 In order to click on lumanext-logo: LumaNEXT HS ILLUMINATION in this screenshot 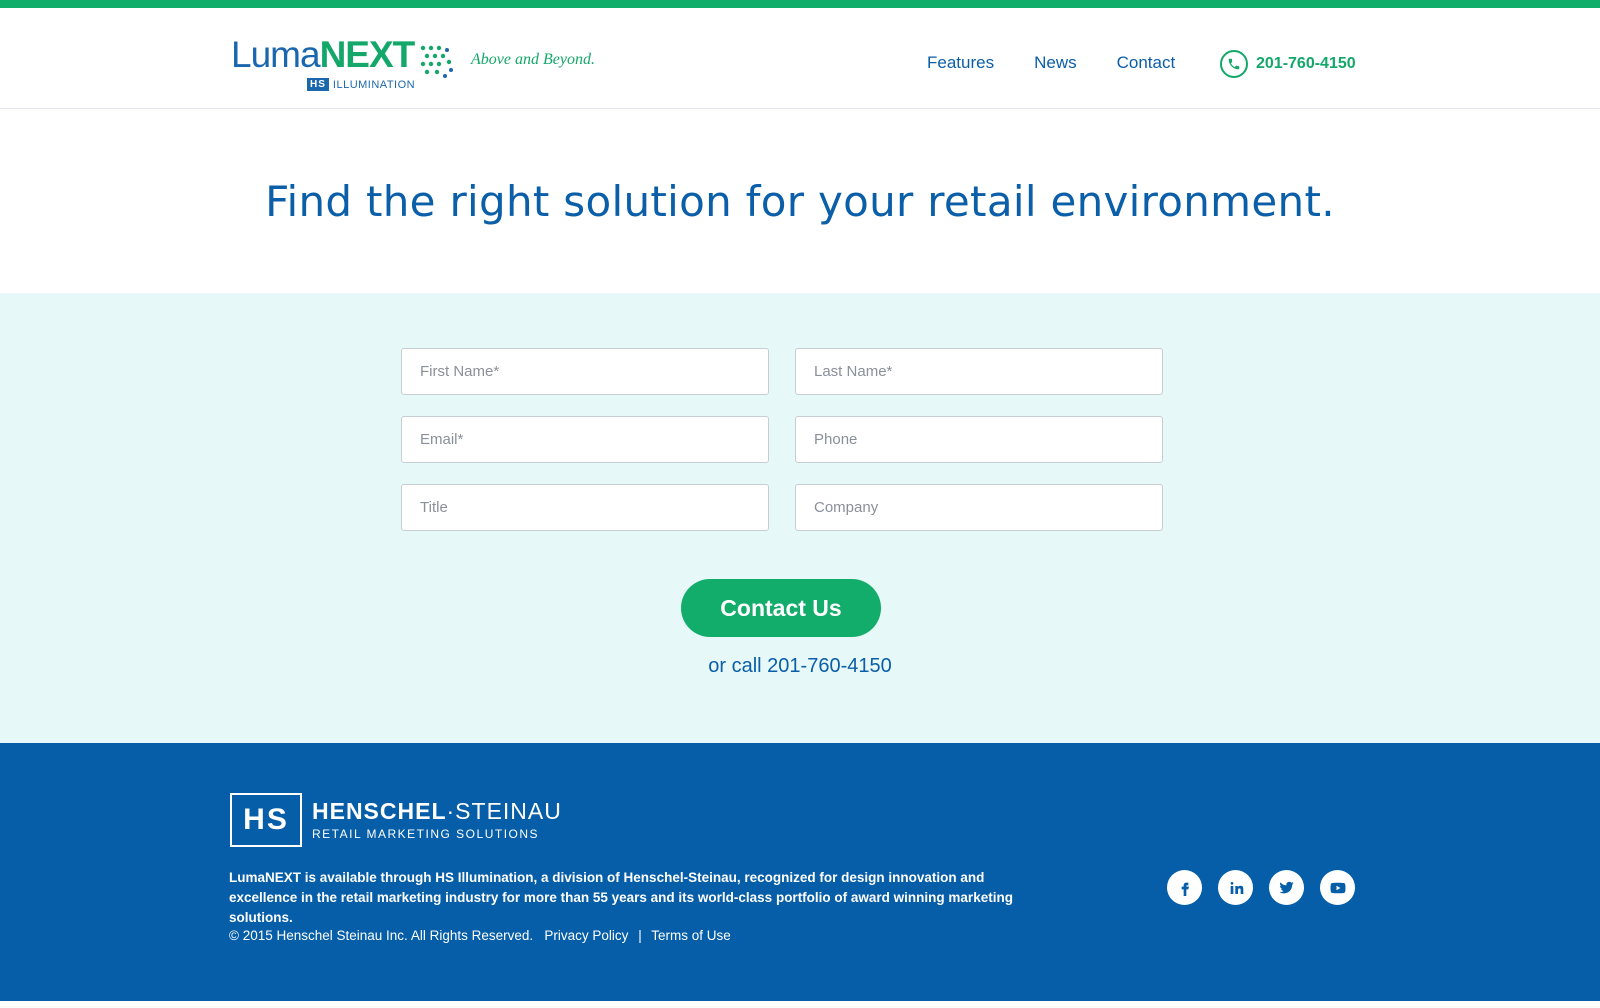, I will do `click(342, 64)`.